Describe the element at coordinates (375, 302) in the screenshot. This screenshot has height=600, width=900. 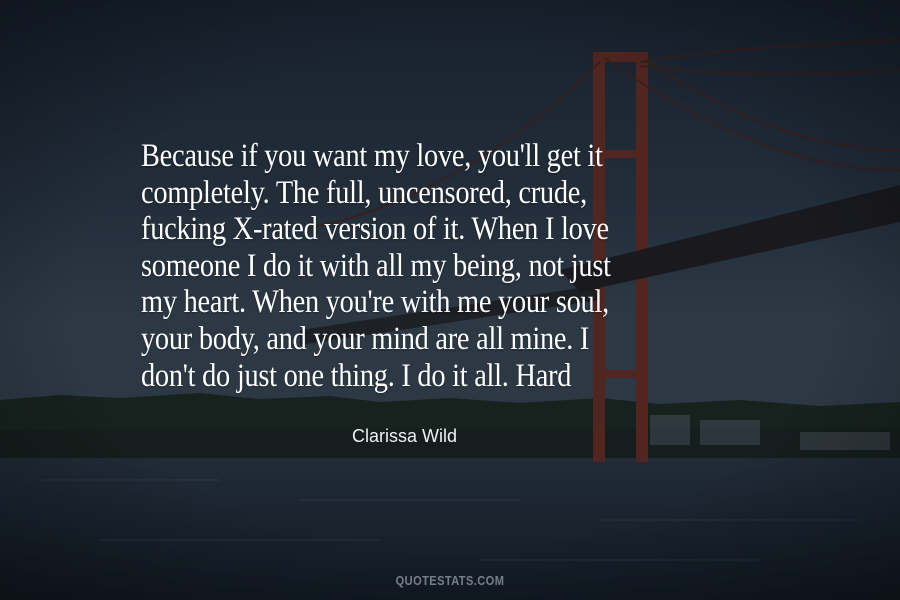
I see `quote-line: my heart. When you're with me your soul,` at that location.